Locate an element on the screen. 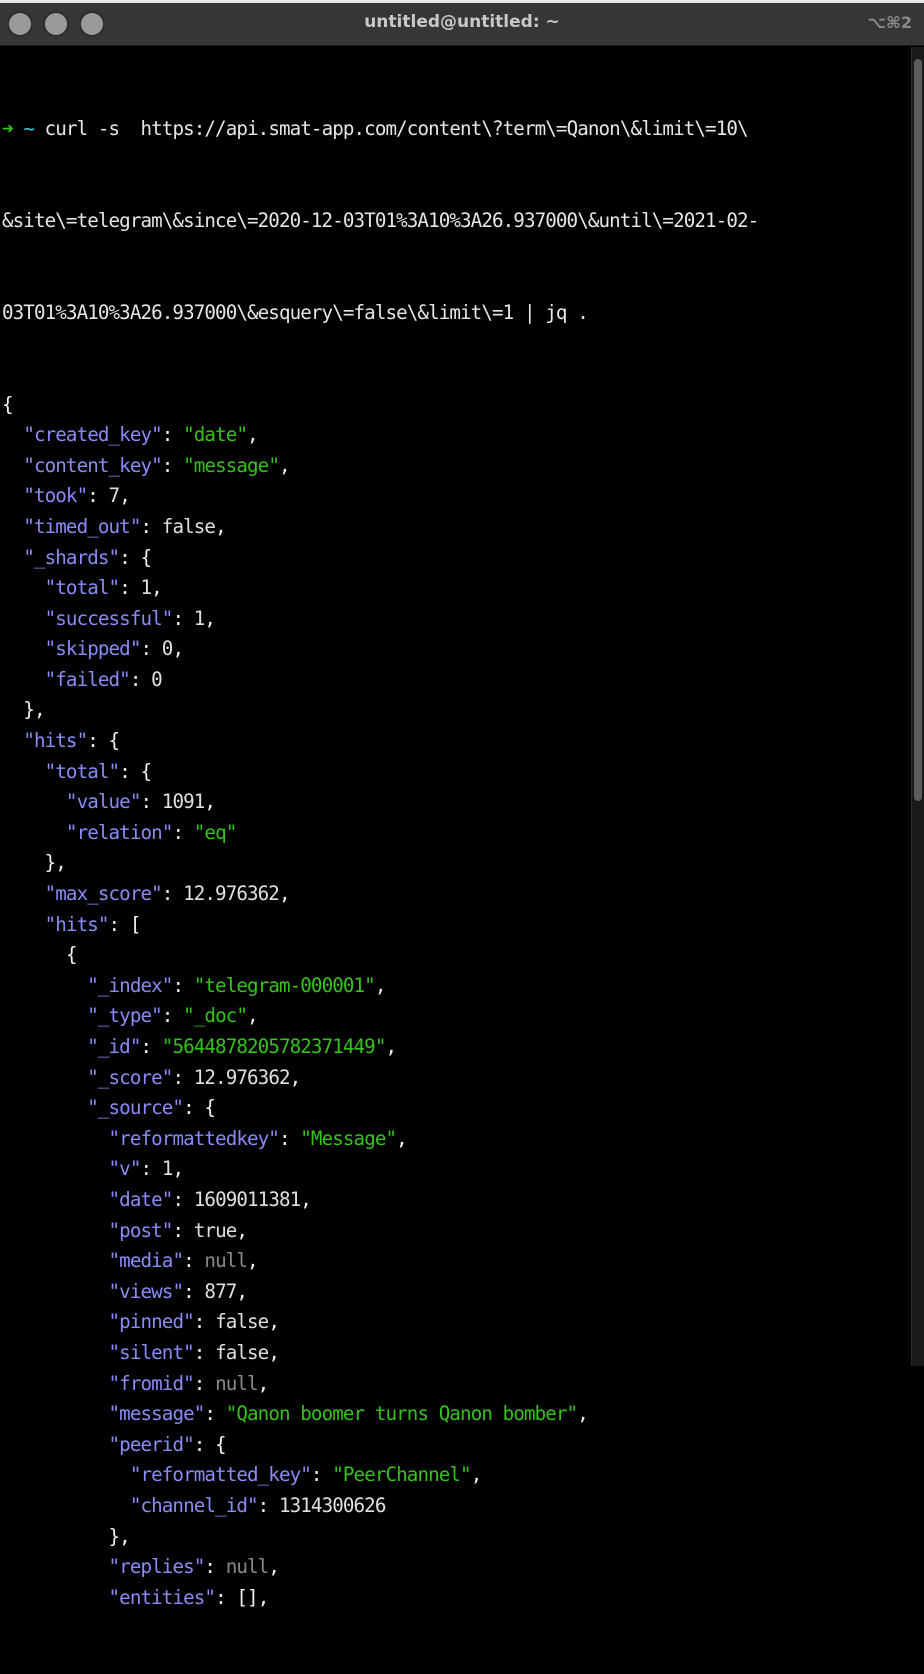 This screenshot has height=1674, width=924. output-line: "successful": 1, is located at coordinates (457, 619).